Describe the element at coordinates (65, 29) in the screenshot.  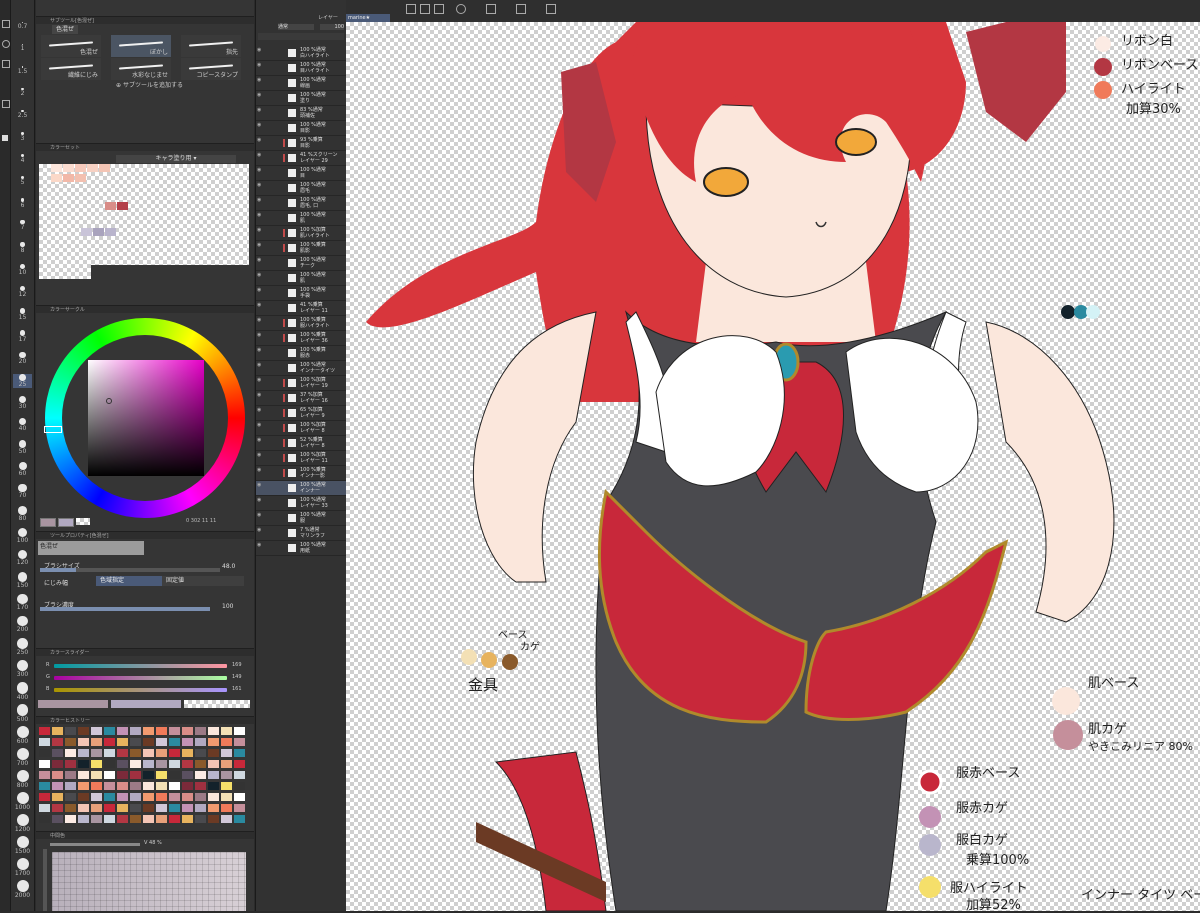
I see `sub-tool-tab: 色混ぜ` at that location.